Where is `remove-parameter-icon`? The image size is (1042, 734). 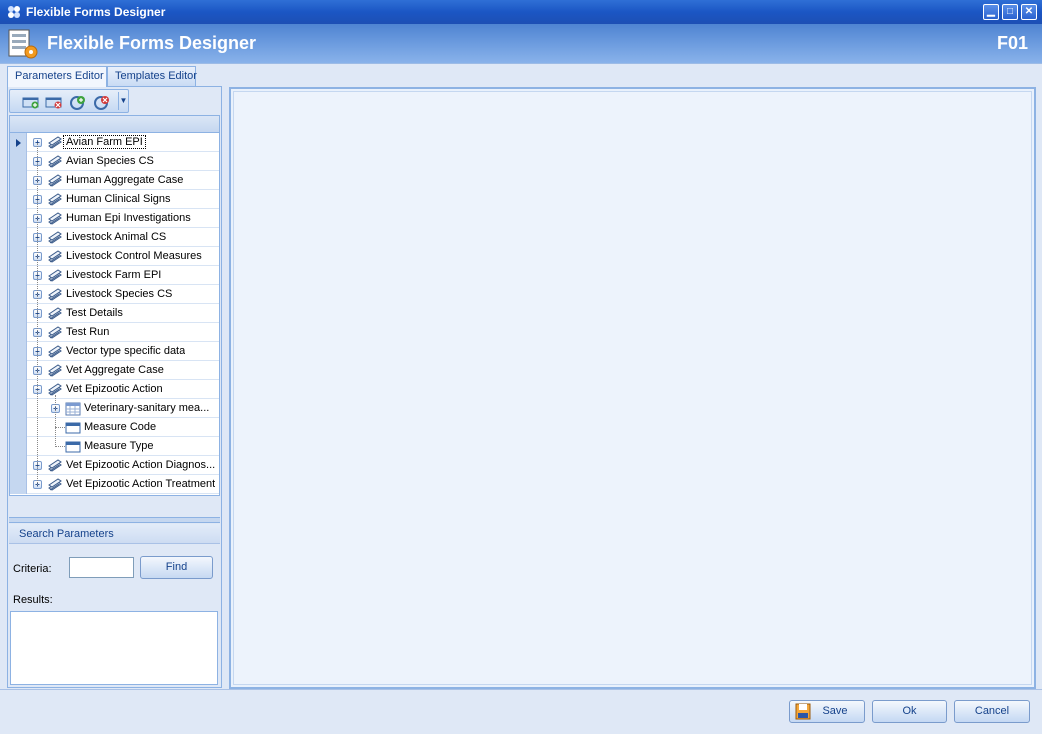 remove-parameter-icon is located at coordinates (102, 102).